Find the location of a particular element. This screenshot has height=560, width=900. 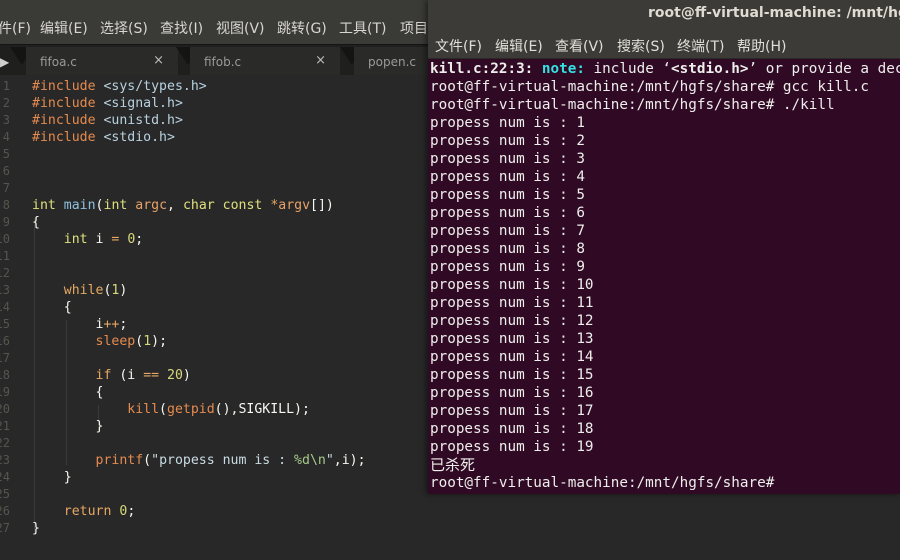

line-number: 1 is located at coordinates (6, 86).